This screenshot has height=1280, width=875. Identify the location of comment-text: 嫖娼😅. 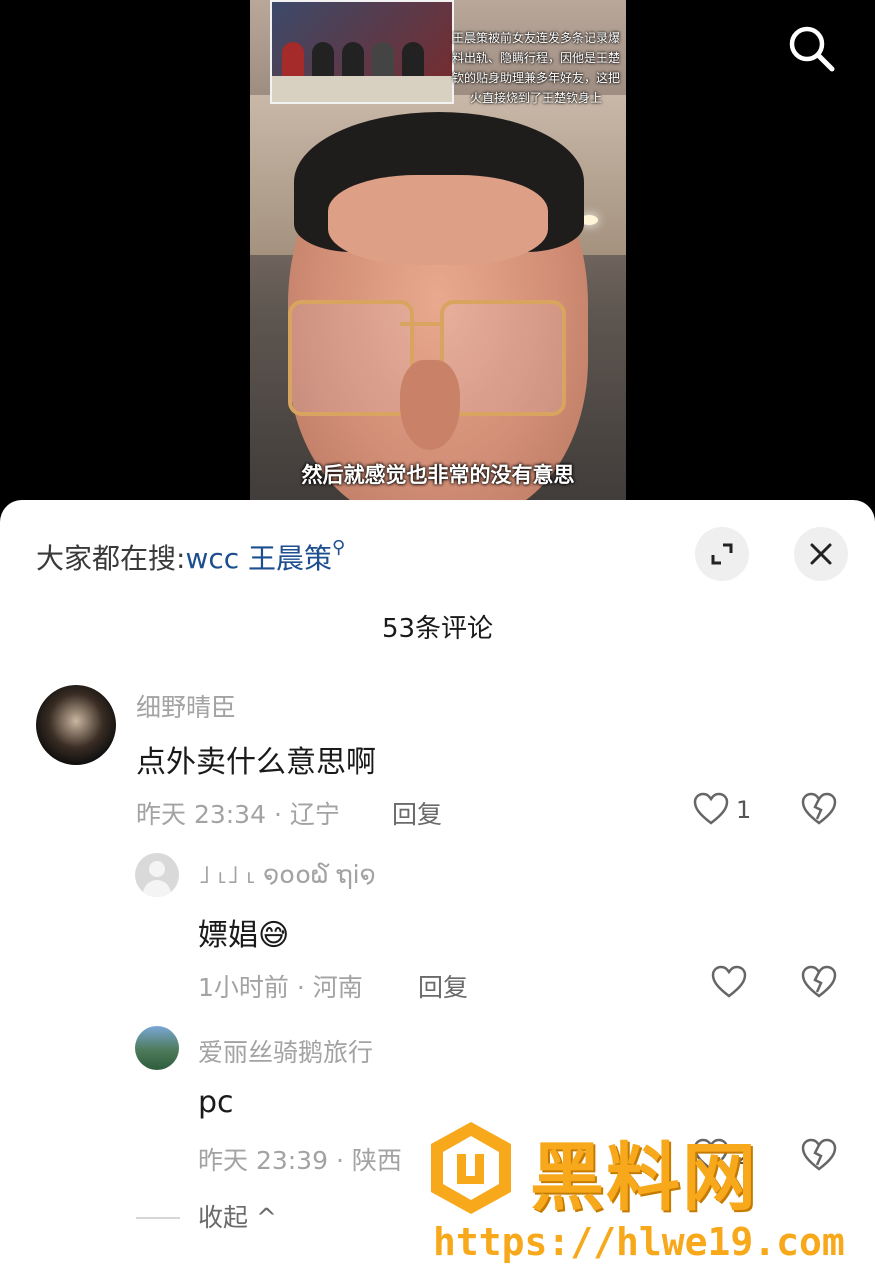
(244, 935).